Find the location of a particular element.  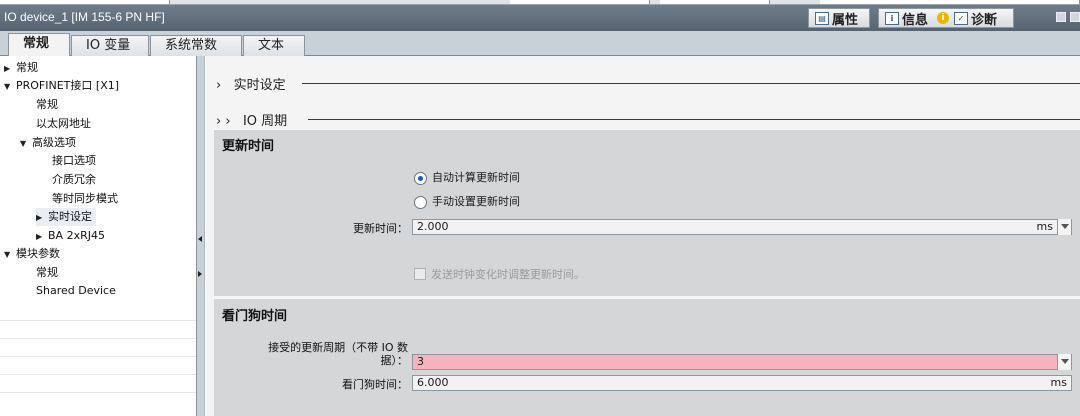

watchdog-time-label: 看门狗时间： is located at coordinates (375, 384).